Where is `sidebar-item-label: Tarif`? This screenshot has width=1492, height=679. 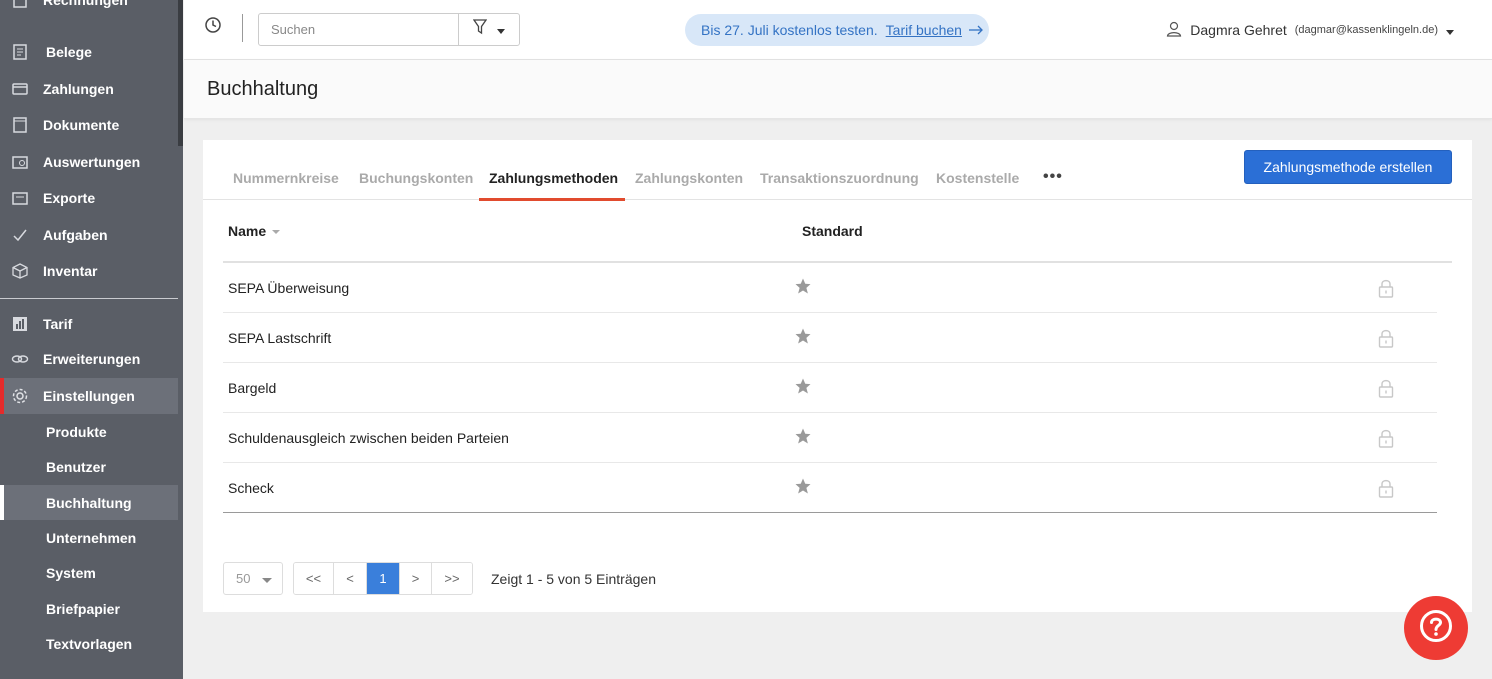 sidebar-item-label: Tarif is located at coordinates (58, 324).